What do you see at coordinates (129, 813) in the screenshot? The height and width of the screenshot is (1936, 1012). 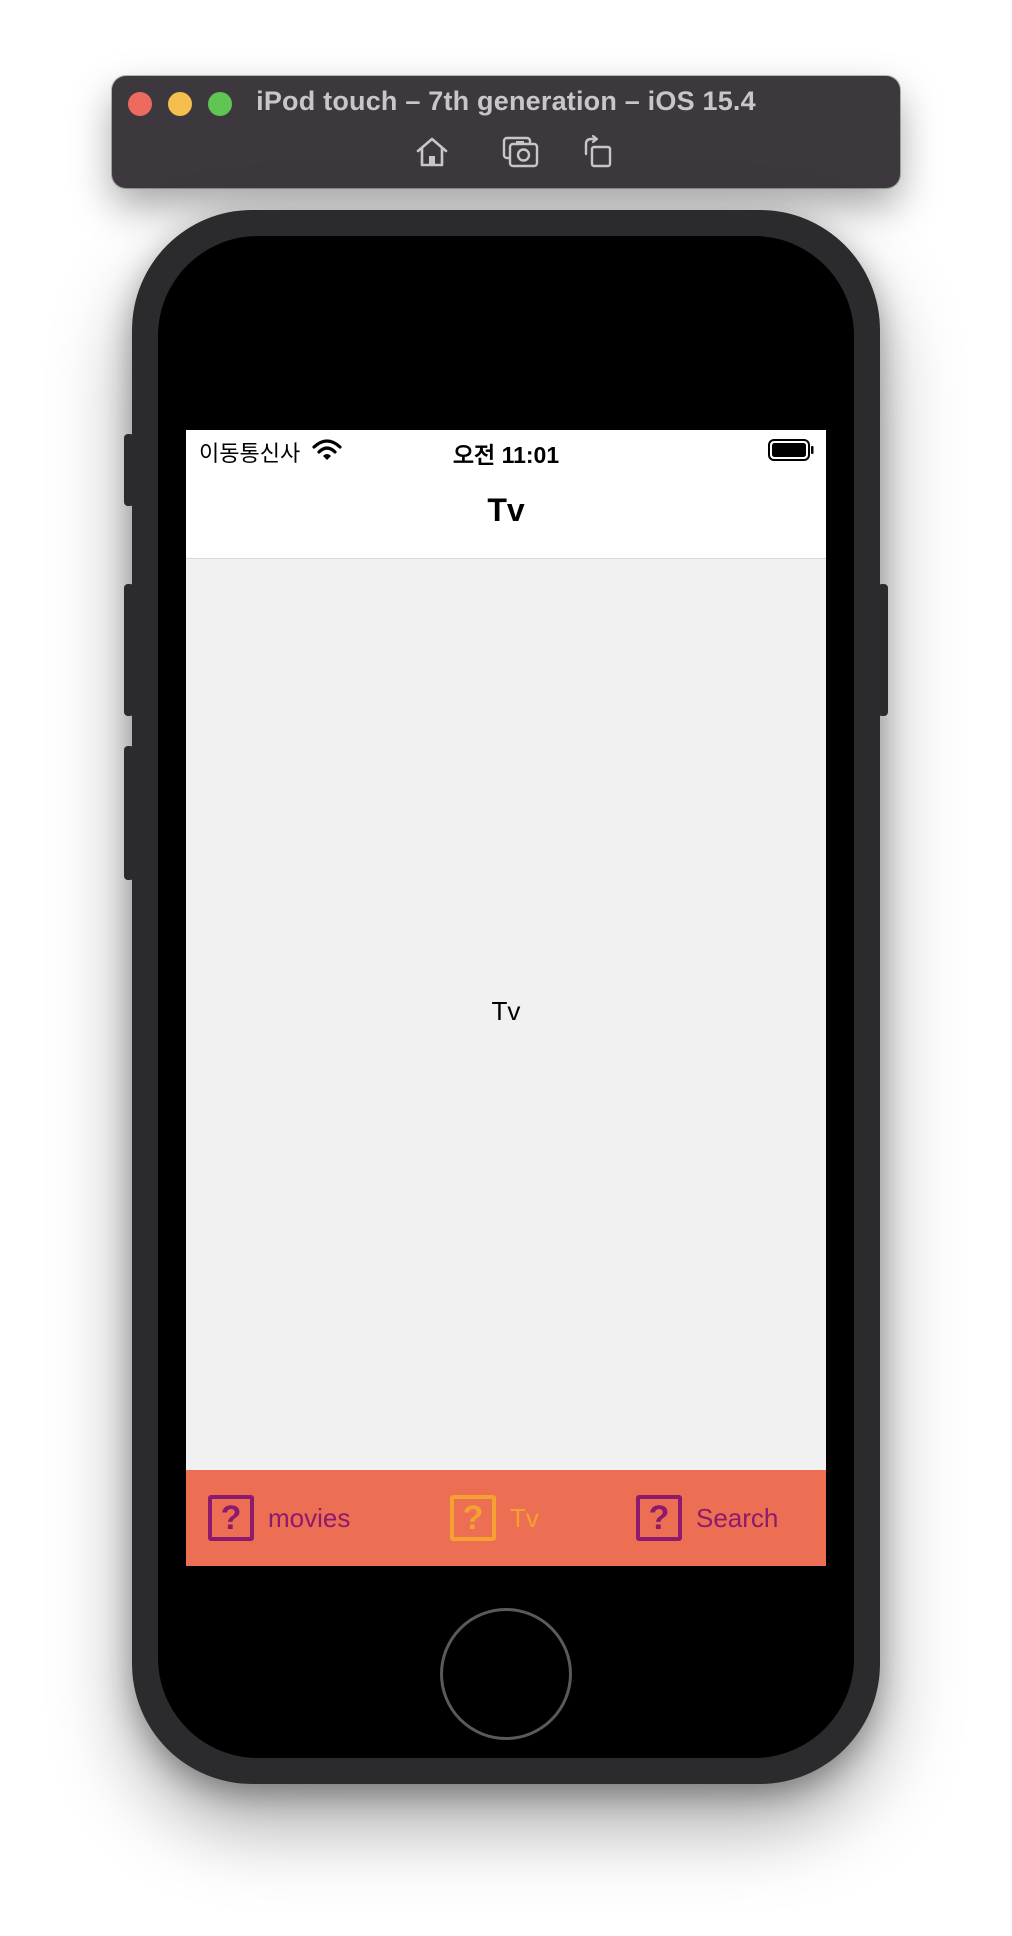 I see `volume-down-button` at bounding box center [129, 813].